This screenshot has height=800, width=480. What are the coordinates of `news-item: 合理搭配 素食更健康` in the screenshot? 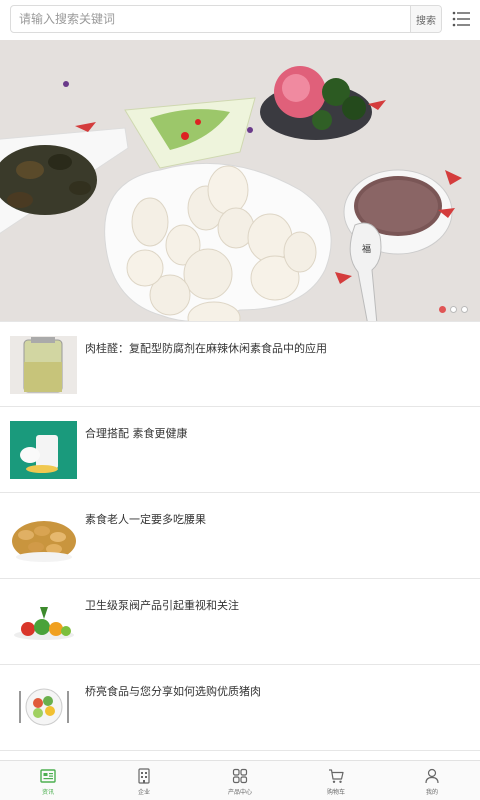 It's located at (240, 450).